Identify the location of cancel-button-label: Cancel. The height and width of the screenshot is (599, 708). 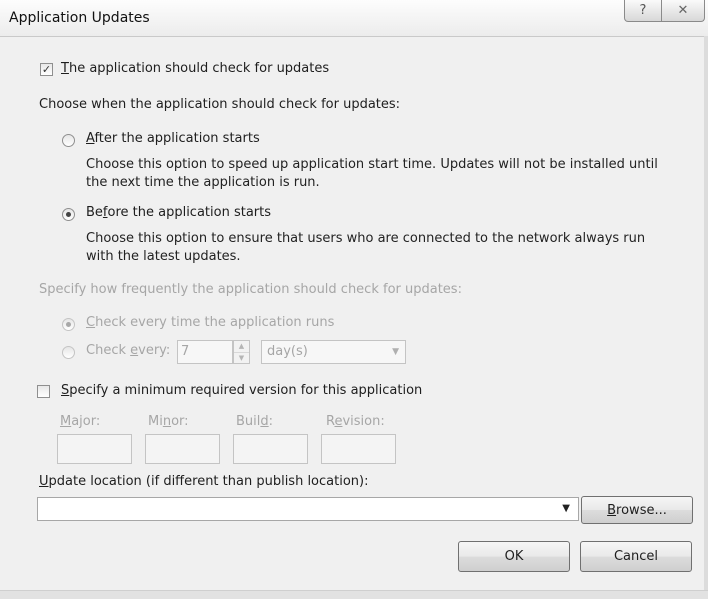
(636, 556).